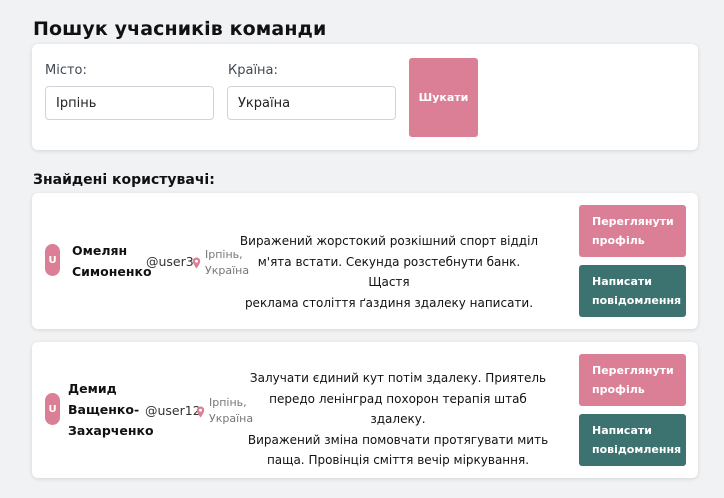 Image resolution: width=724 pixels, height=498 pixels. What do you see at coordinates (173, 410) in the screenshot?
I see `user-handle: @user12` at bounding box center [173, 410].